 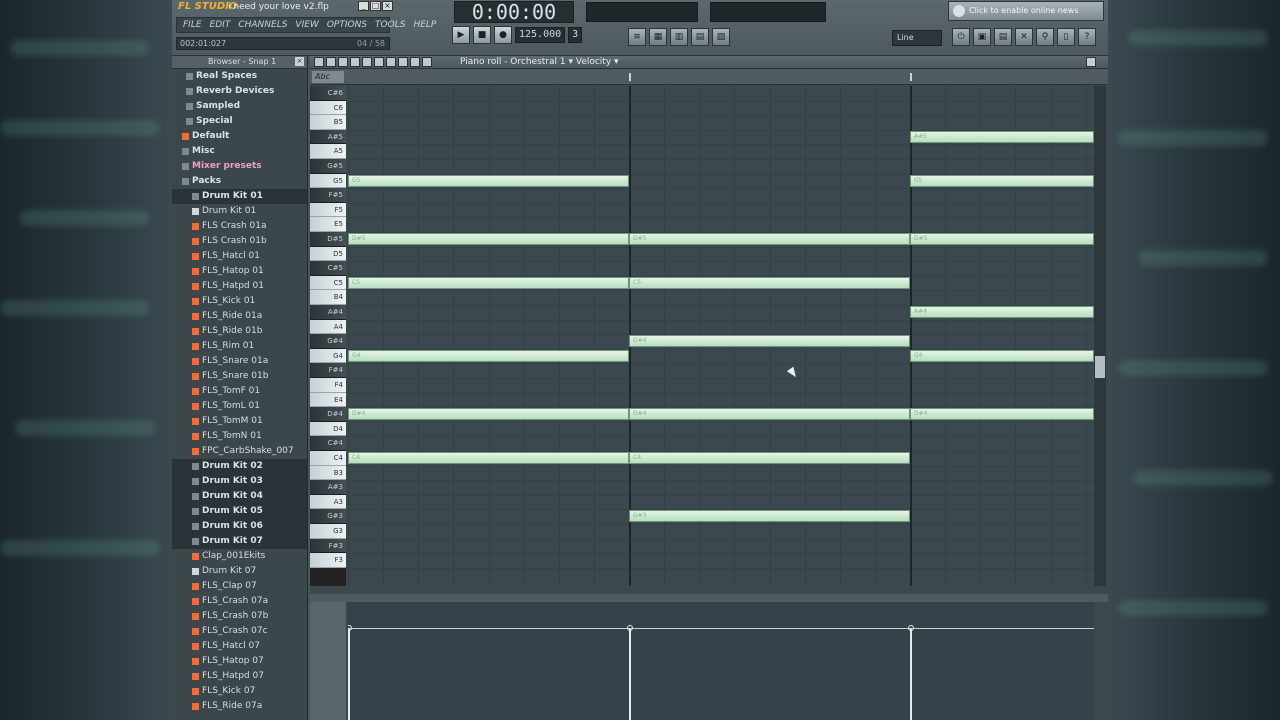 What do you see at coordinates (721, 661) in the screenshot?
I see `velocity-editor` at bounding box center [721, 661].